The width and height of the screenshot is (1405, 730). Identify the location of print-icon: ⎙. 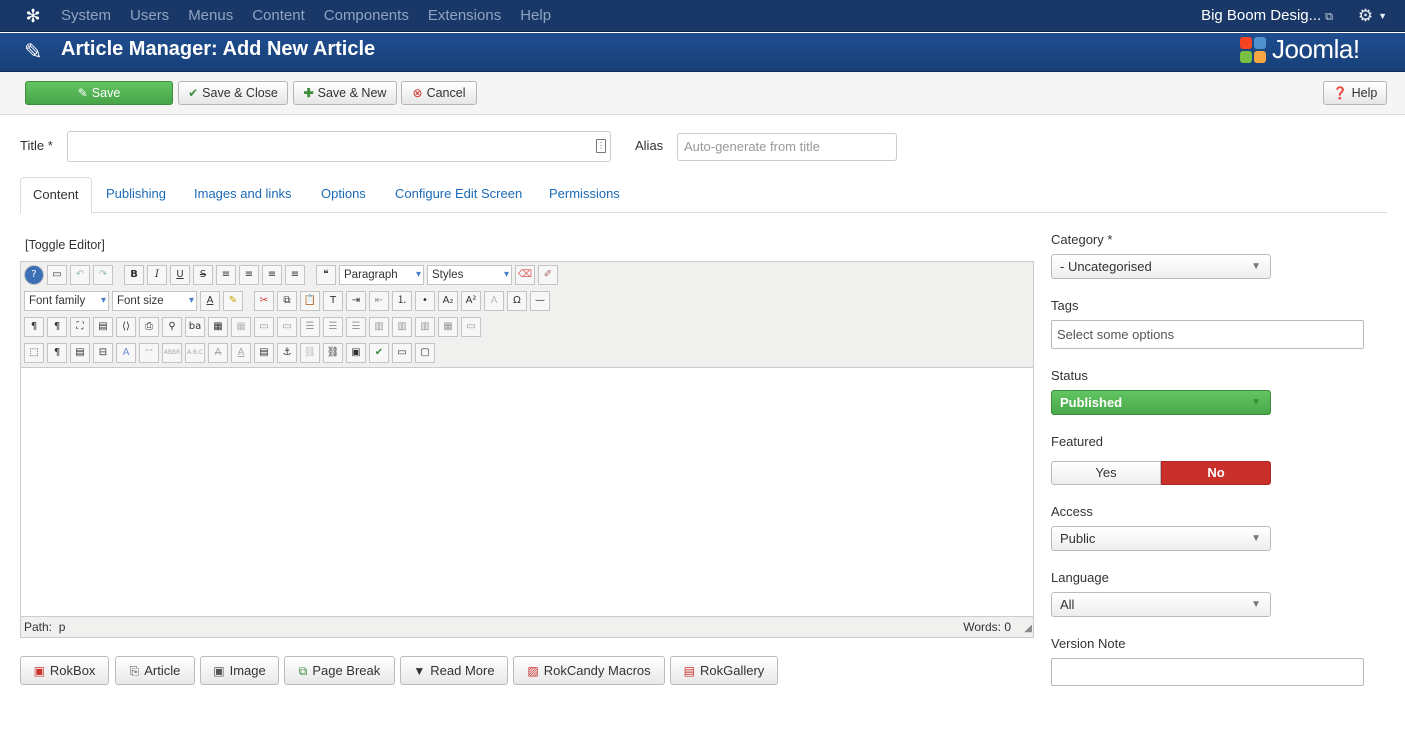
(149, 327).